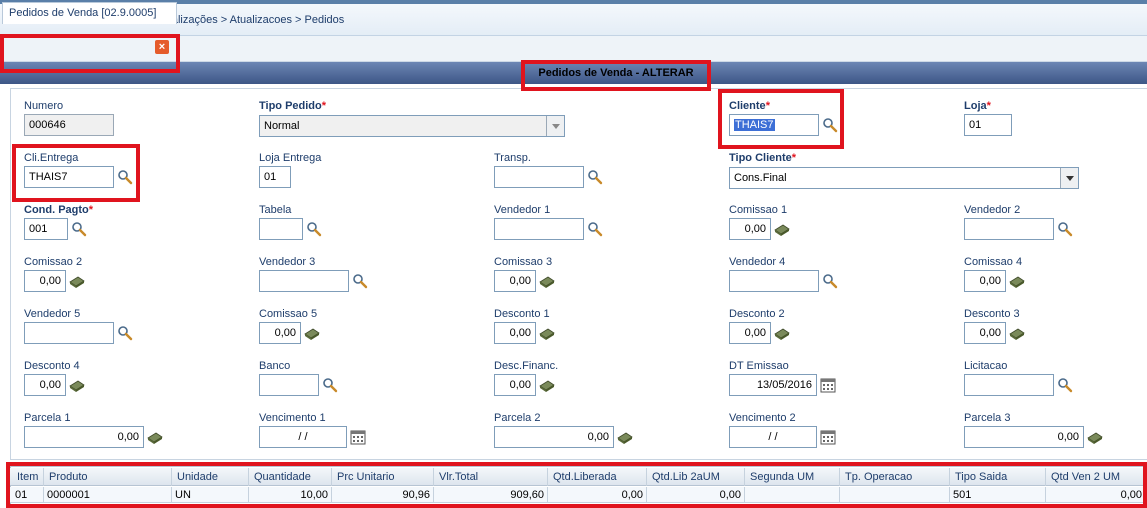 The width and height of the screenshot is (1147, 508). What do you see at coordinates (1009, 385) in the screenshot?
I see `licitacao-field` at bounding box center [1009, 385].